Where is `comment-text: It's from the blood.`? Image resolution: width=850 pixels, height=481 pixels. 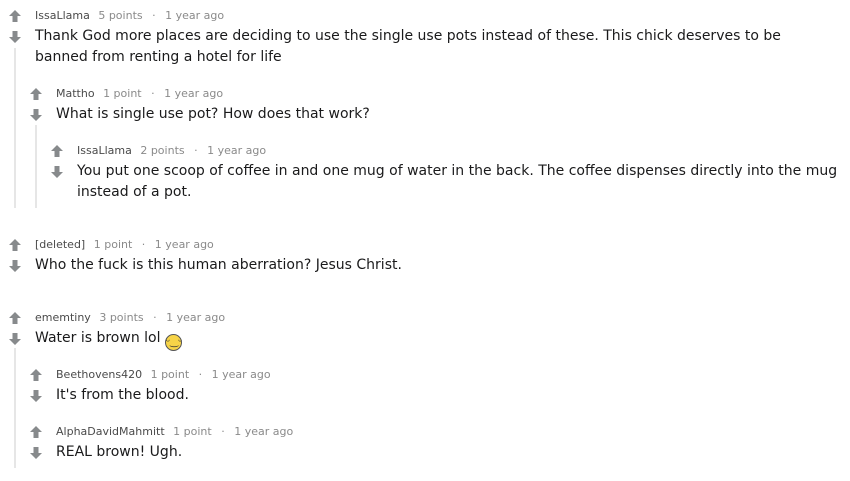 comment-text: It's from the blood. is located at coordinates (122, 395).